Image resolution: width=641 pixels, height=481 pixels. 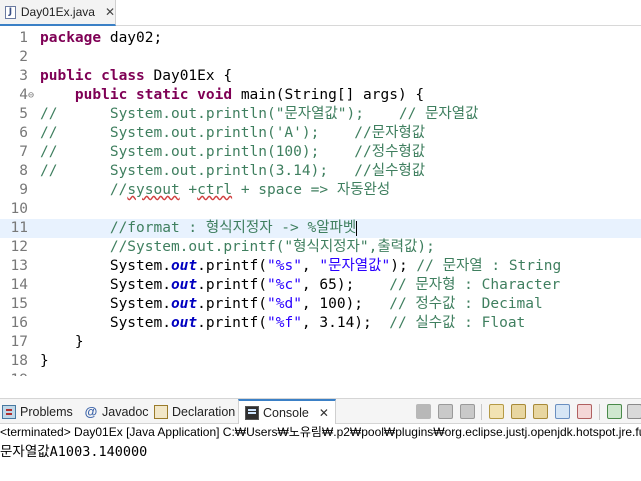 I want to click on code-line: 10, so click(x=320, y=209).